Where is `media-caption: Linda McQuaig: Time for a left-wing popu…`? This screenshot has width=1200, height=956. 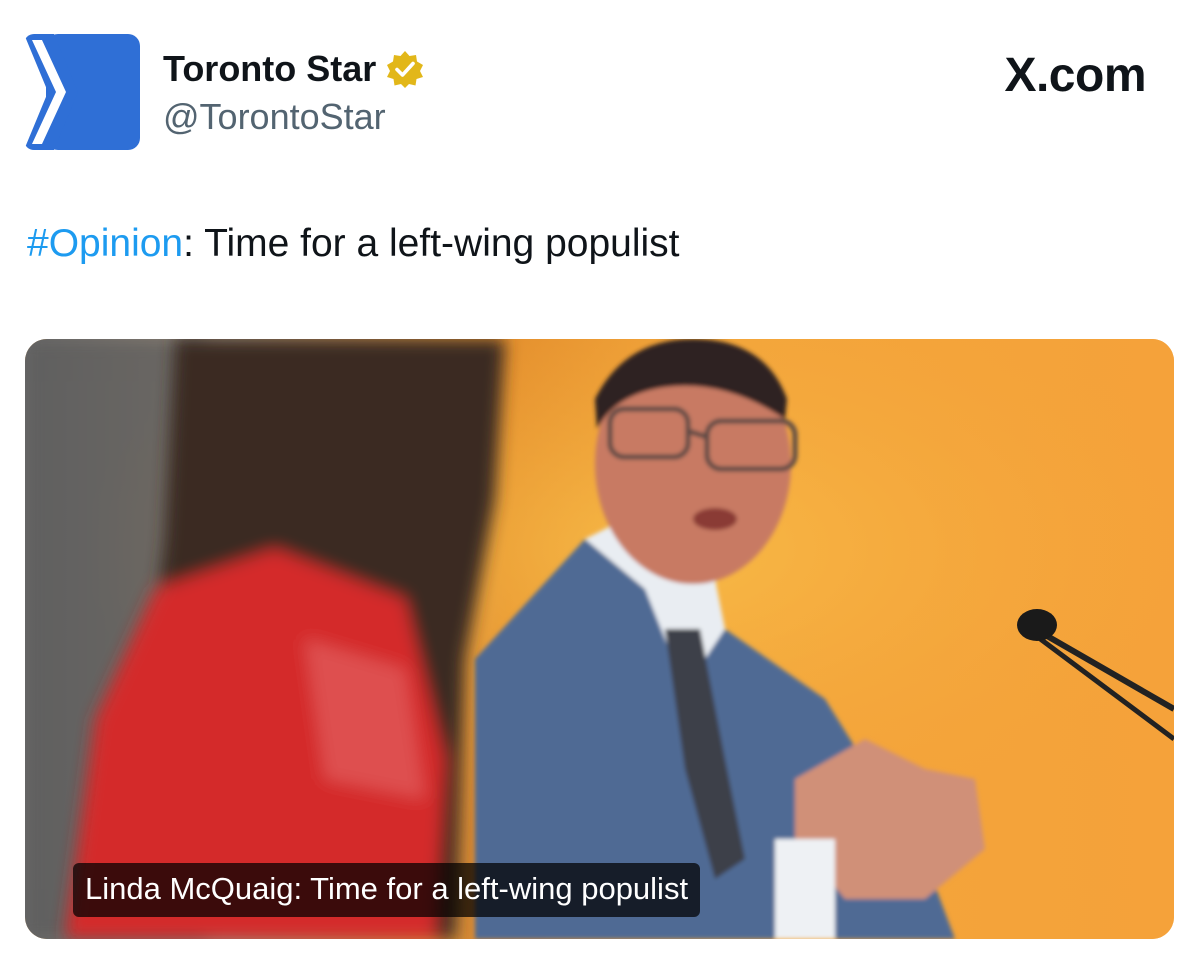 media-caption: Linda McQuaig: Time for a left-wing popu… is located at coordinates (387, 890).